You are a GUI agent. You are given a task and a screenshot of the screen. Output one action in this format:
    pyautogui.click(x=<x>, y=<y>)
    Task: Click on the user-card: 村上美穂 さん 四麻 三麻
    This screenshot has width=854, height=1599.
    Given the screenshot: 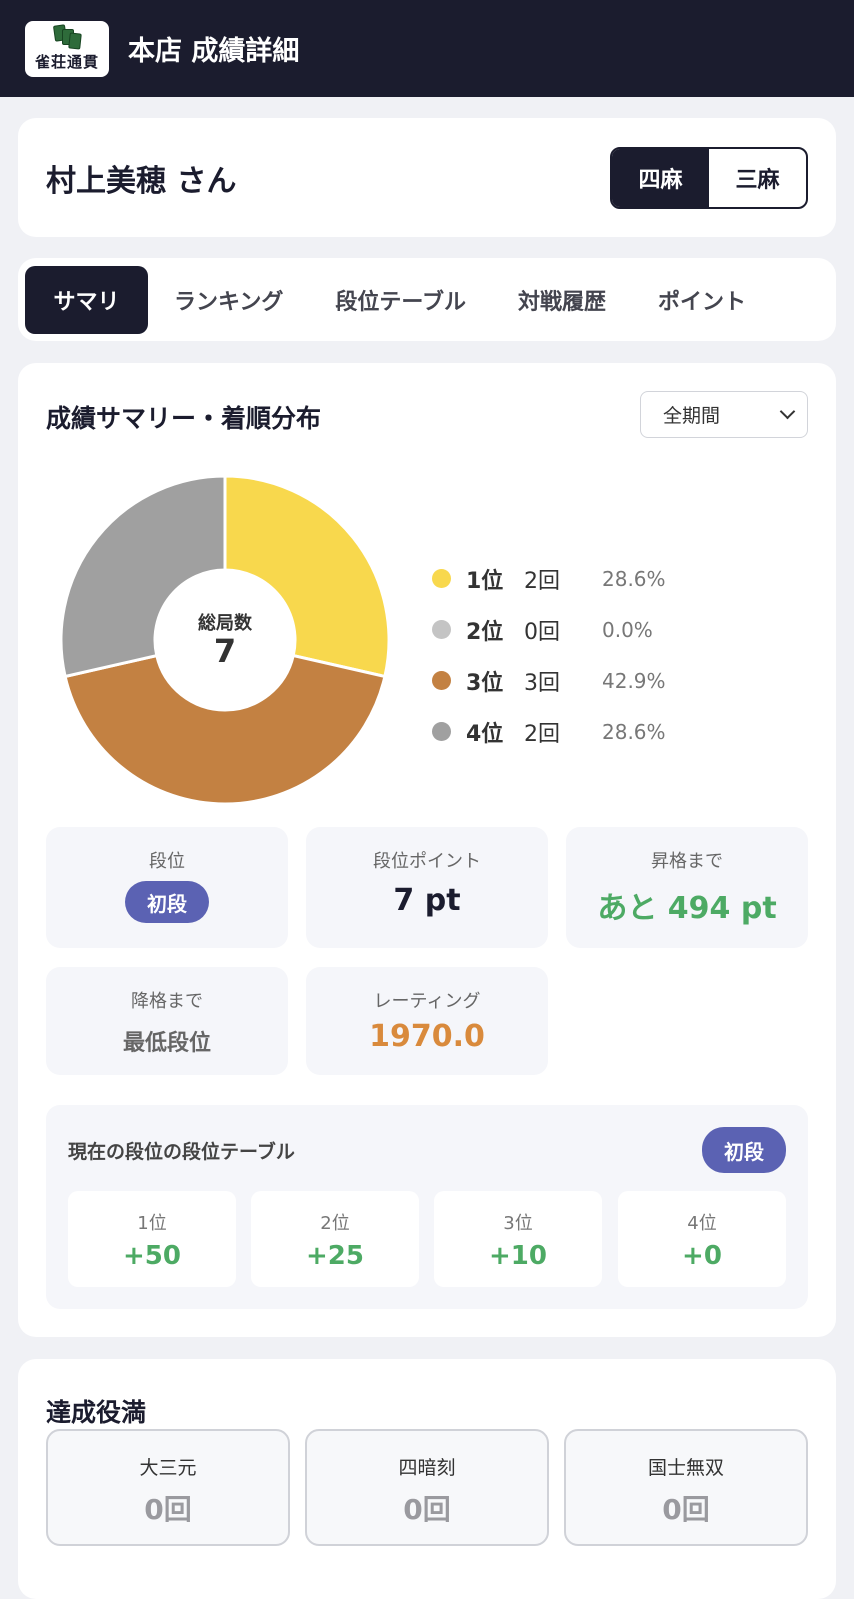 What is the action you would take?
    pyautogui.click(x=427, y=177)
    